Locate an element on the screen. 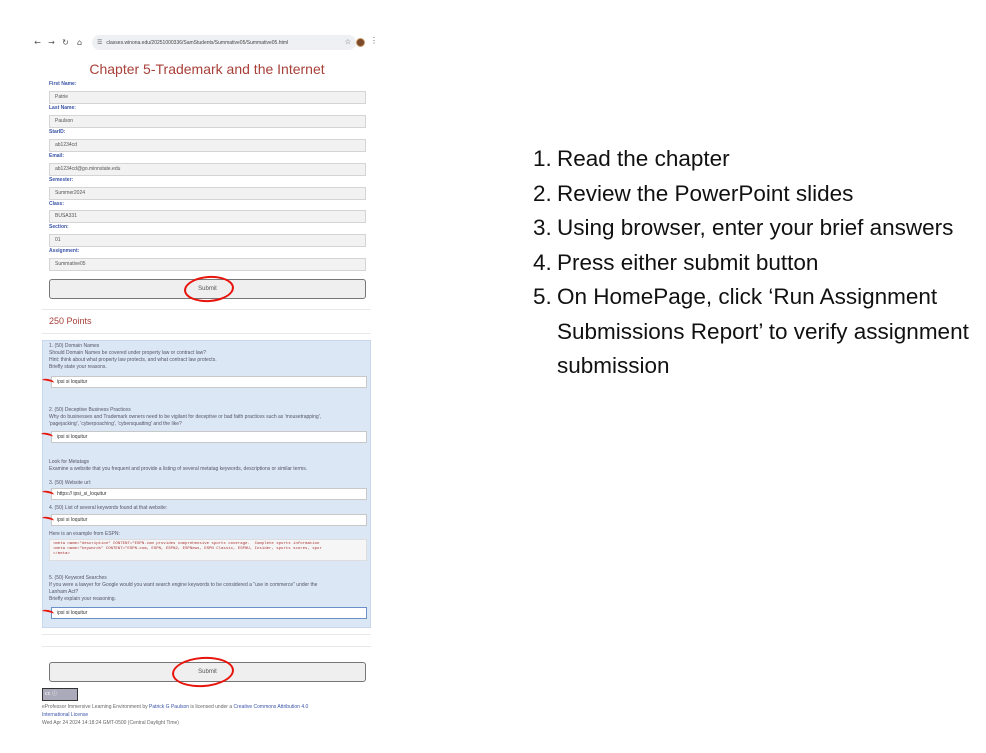 This screenshot has width=986, height=753. license-link: Creative Commons Attribution 4.0 is located at coordinates (271, 707).